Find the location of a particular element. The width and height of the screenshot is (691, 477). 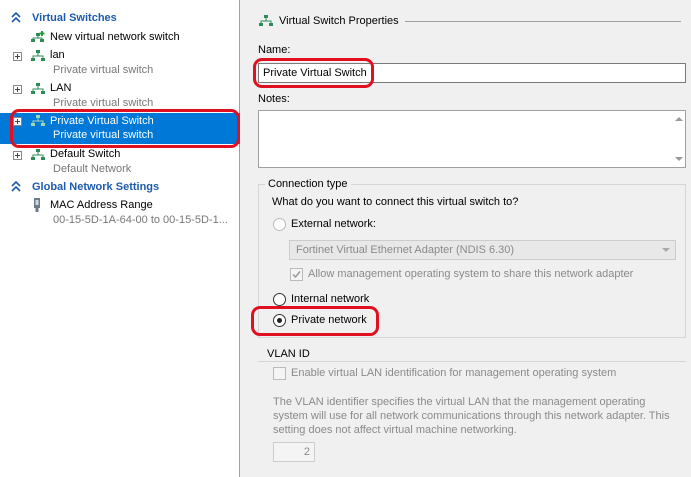

internal-network-label: Internal network is located at coordinates (330, 299).